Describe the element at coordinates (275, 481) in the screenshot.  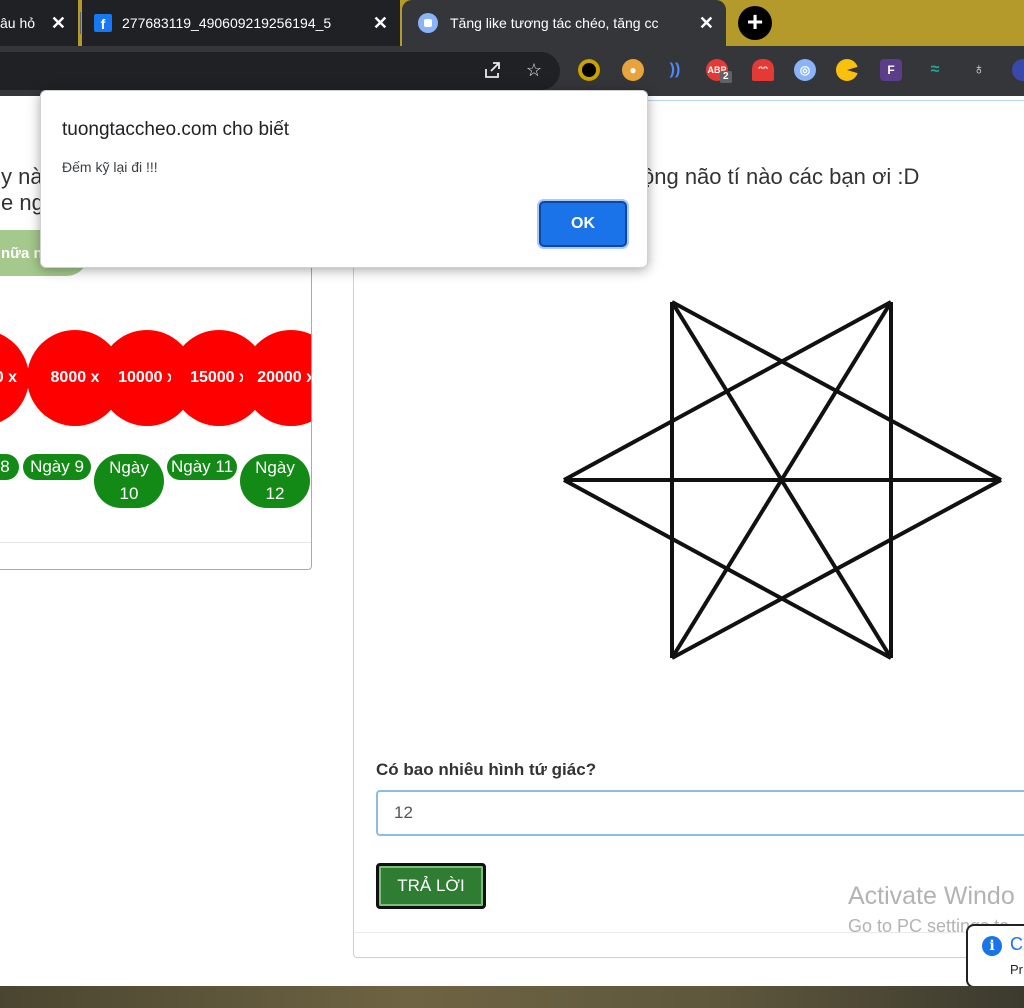
I see `day-badge: Ngày 12` at that location.